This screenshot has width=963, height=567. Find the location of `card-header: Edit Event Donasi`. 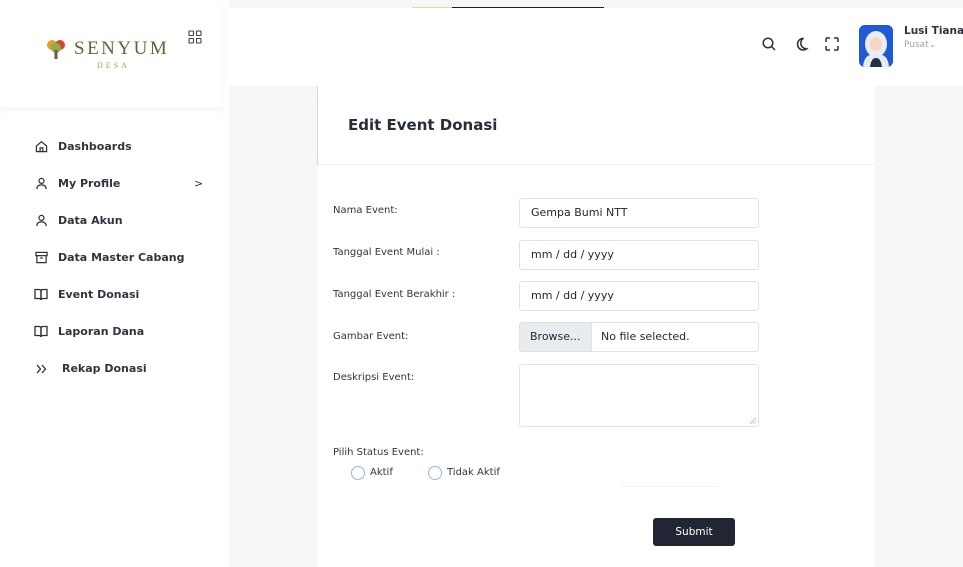

card-header: Edit Event Donasi is located at coordinates (596, 125).